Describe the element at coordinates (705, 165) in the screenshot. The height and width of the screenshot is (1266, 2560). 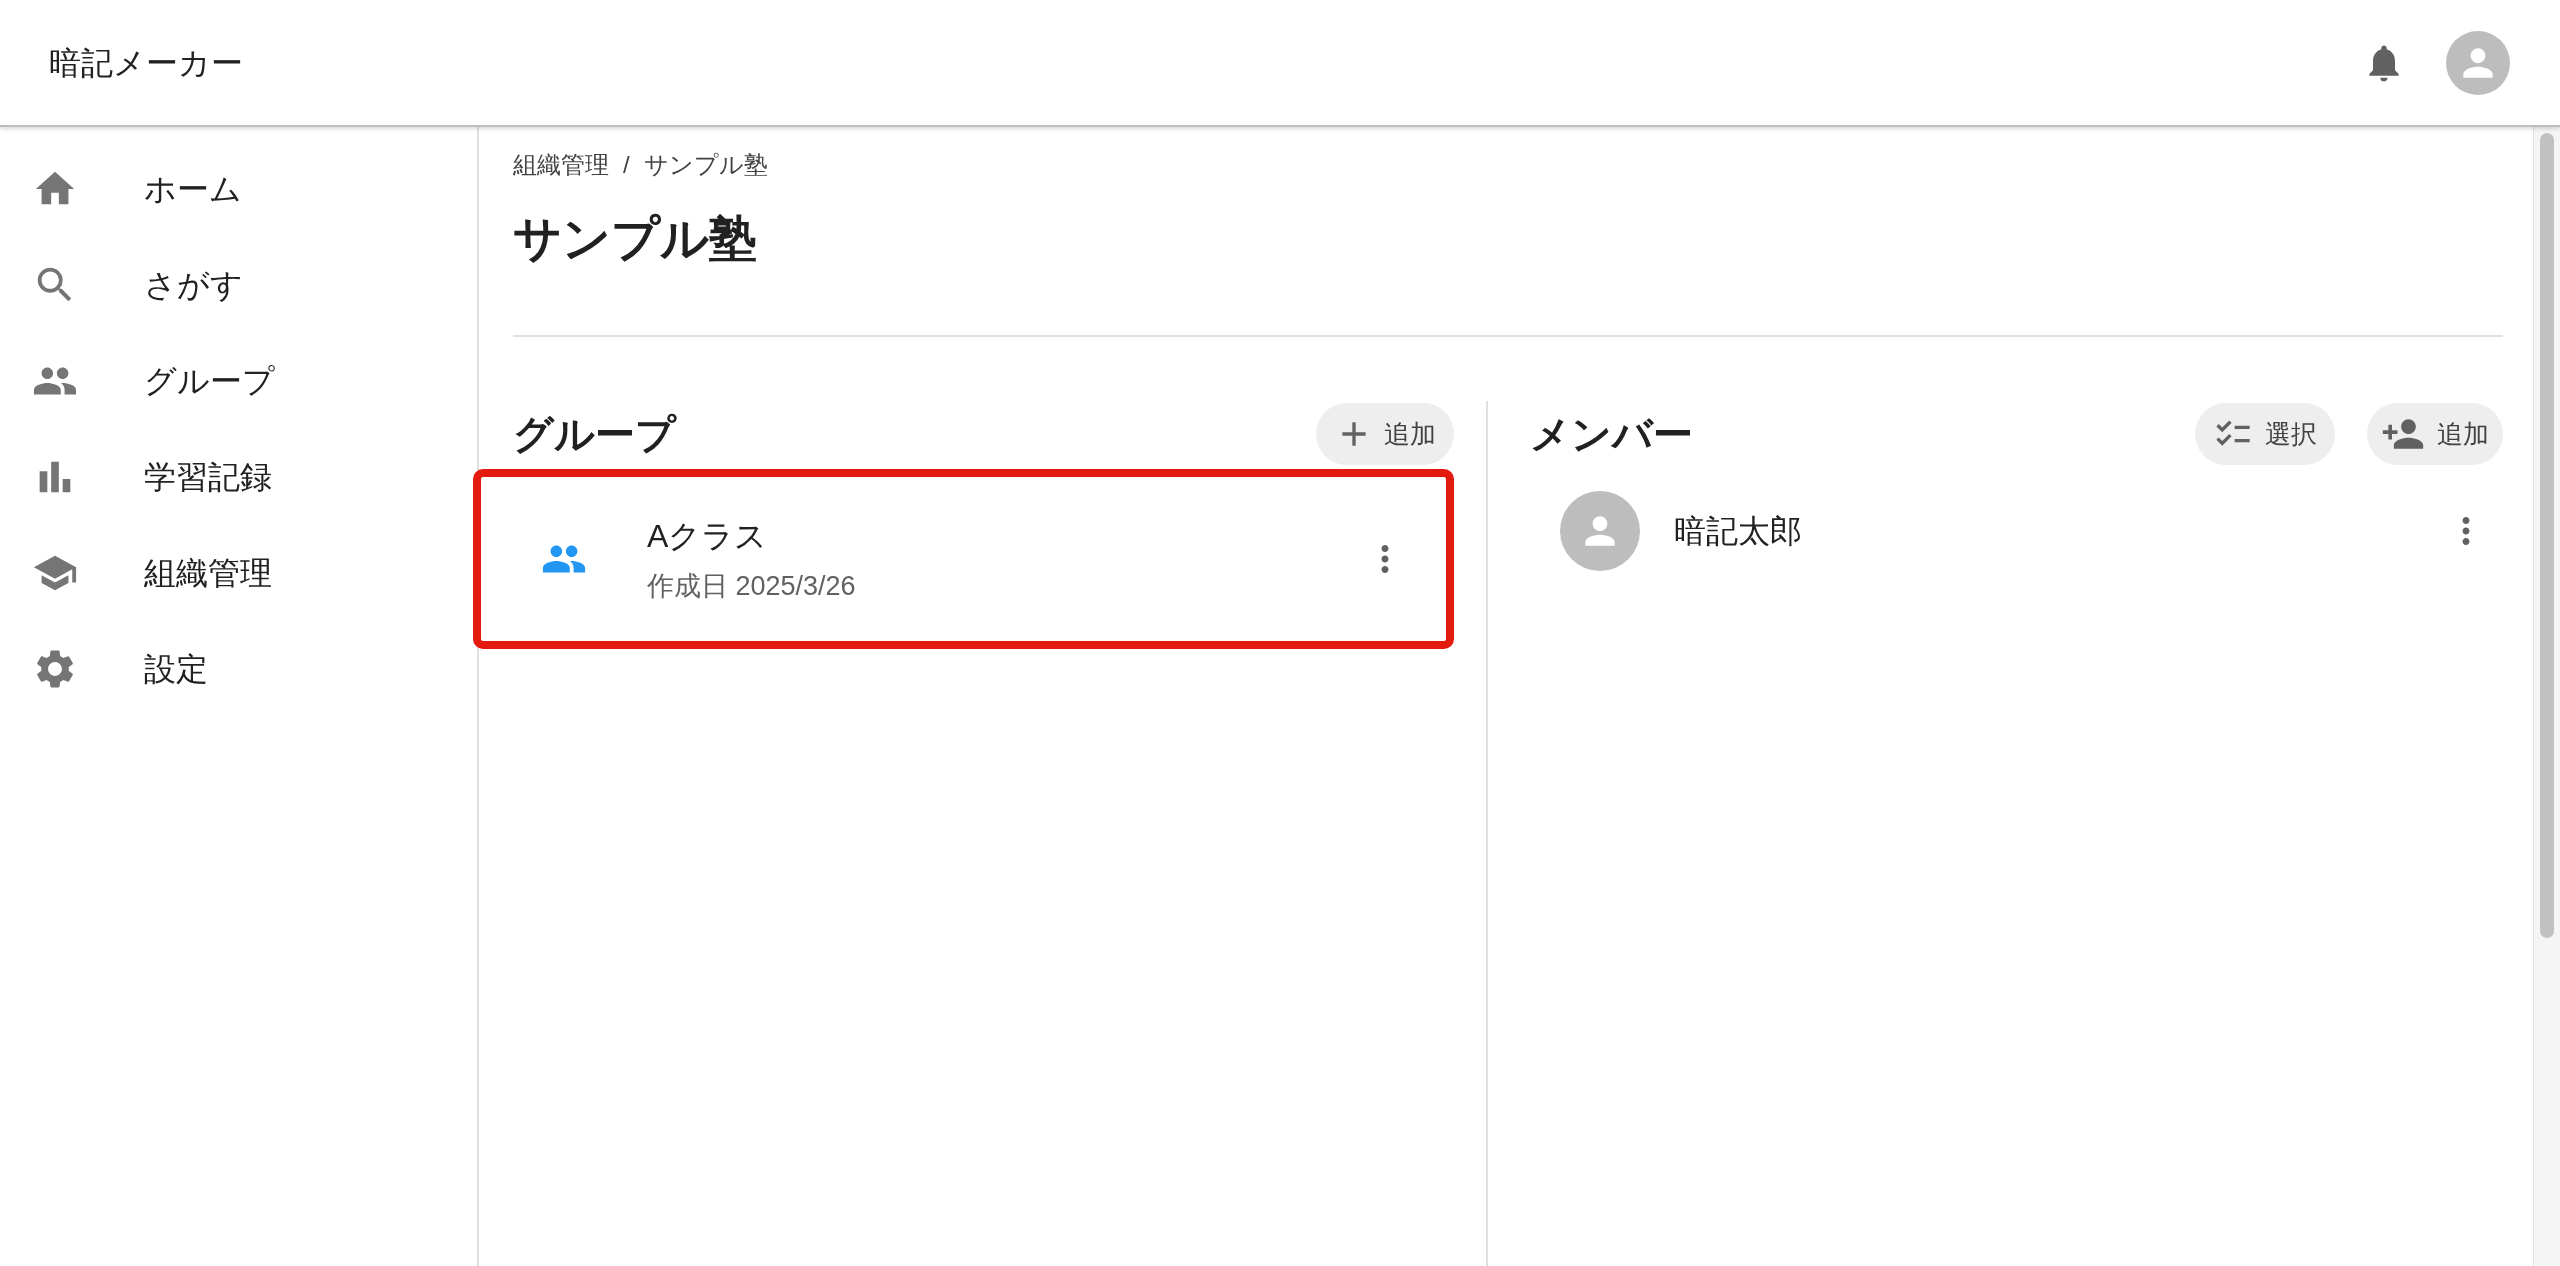
I see `breadcrumb-item: サンプル塾` at that location.